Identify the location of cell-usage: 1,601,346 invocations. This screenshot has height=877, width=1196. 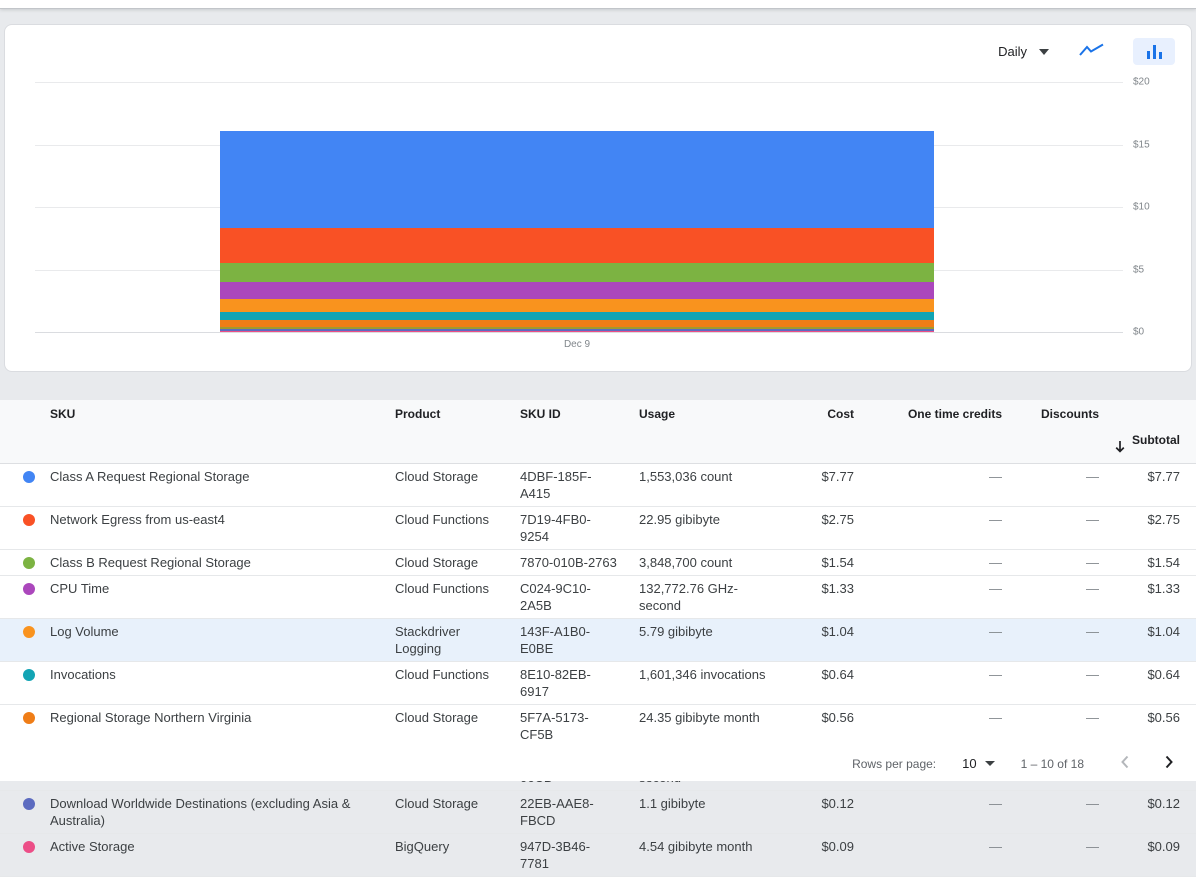
(702, 674).